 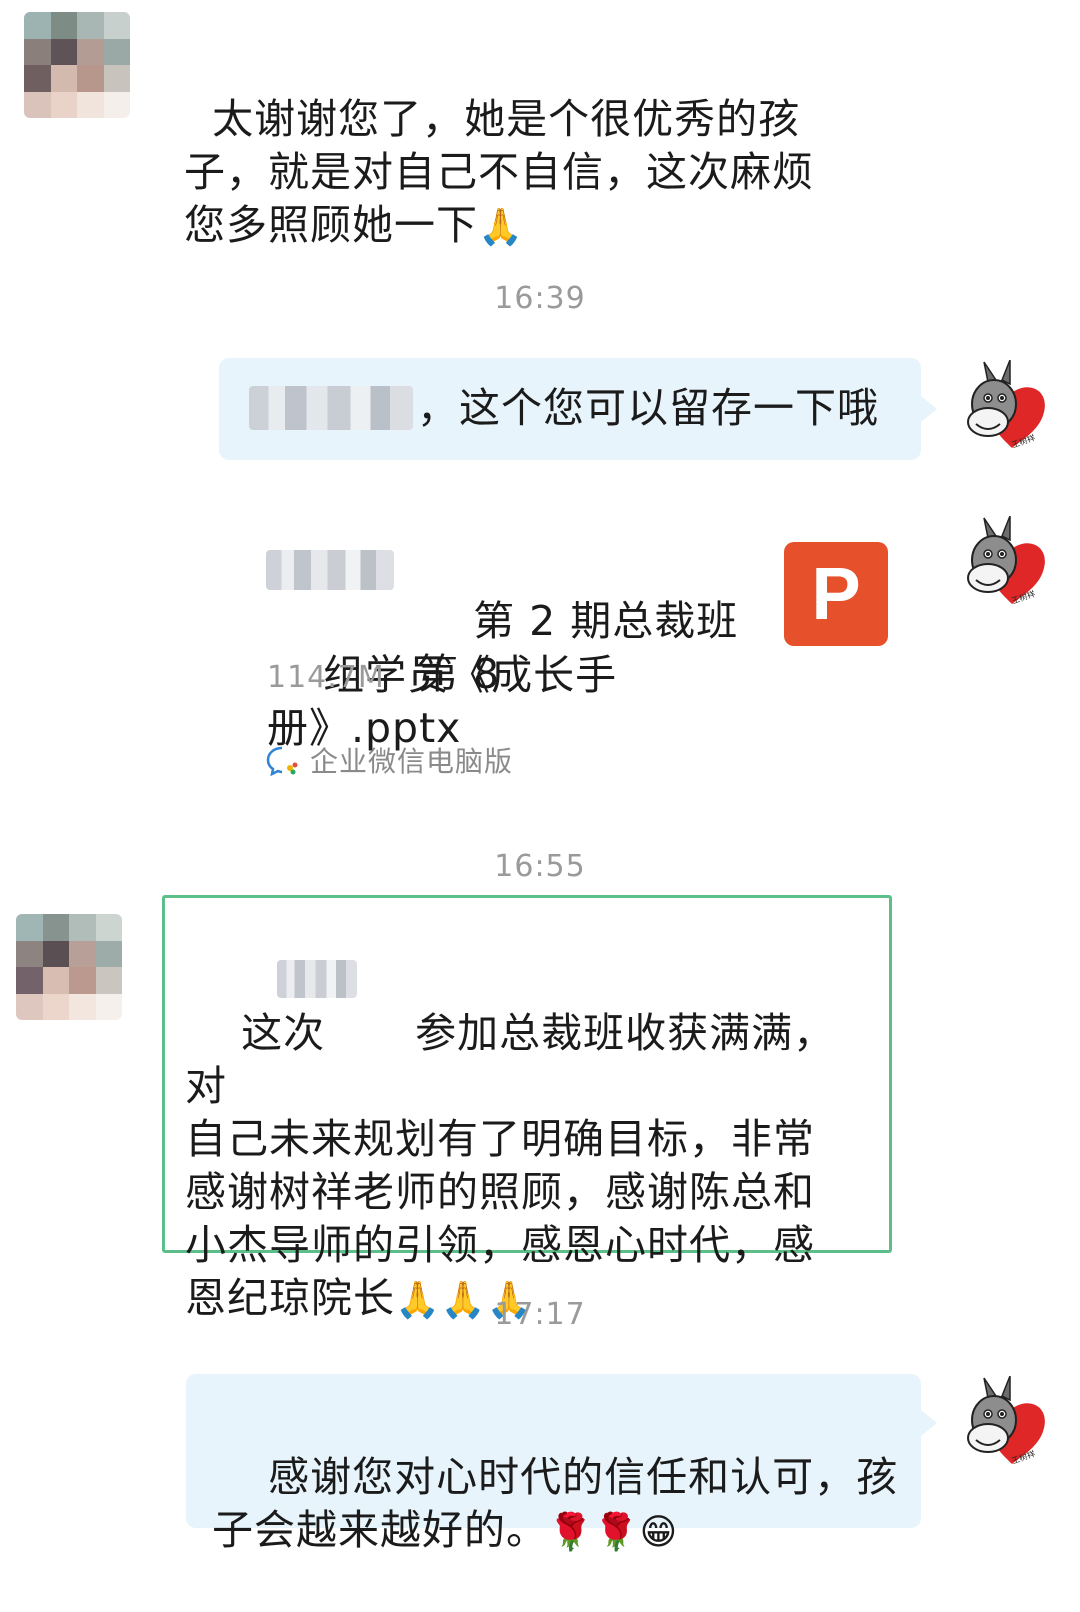 I want to click on file-source-label: 企业微信电脑版, so click(x=412, y=761).